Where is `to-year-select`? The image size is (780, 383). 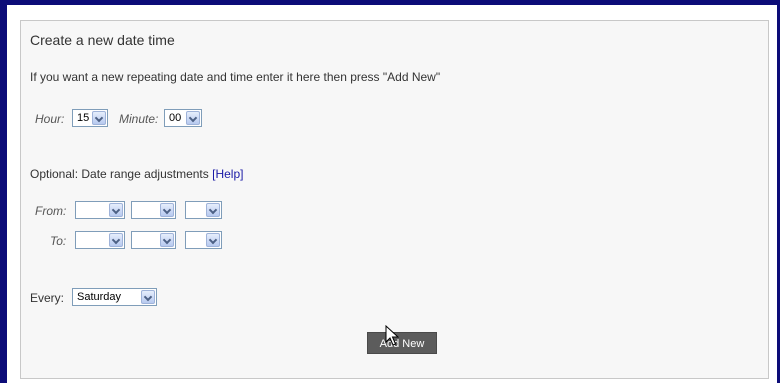 to-year-select is located at coordinates (203, 240).